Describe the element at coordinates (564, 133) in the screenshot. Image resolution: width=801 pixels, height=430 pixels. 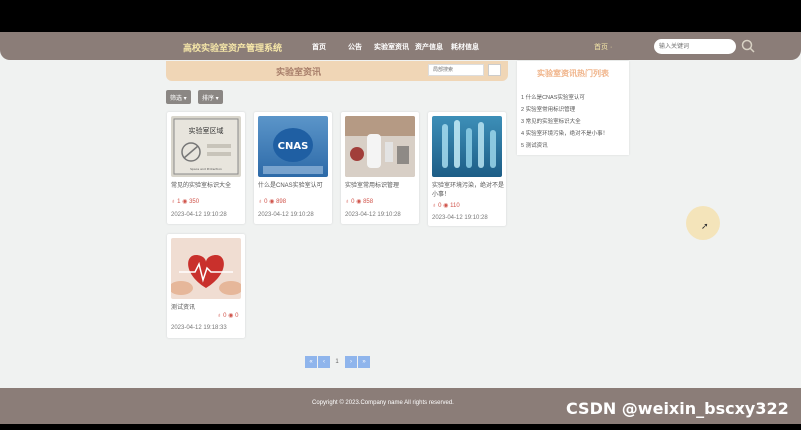
I see `hot-list-item: 4 实验室环境污染，绝对不是小事！` at that location.